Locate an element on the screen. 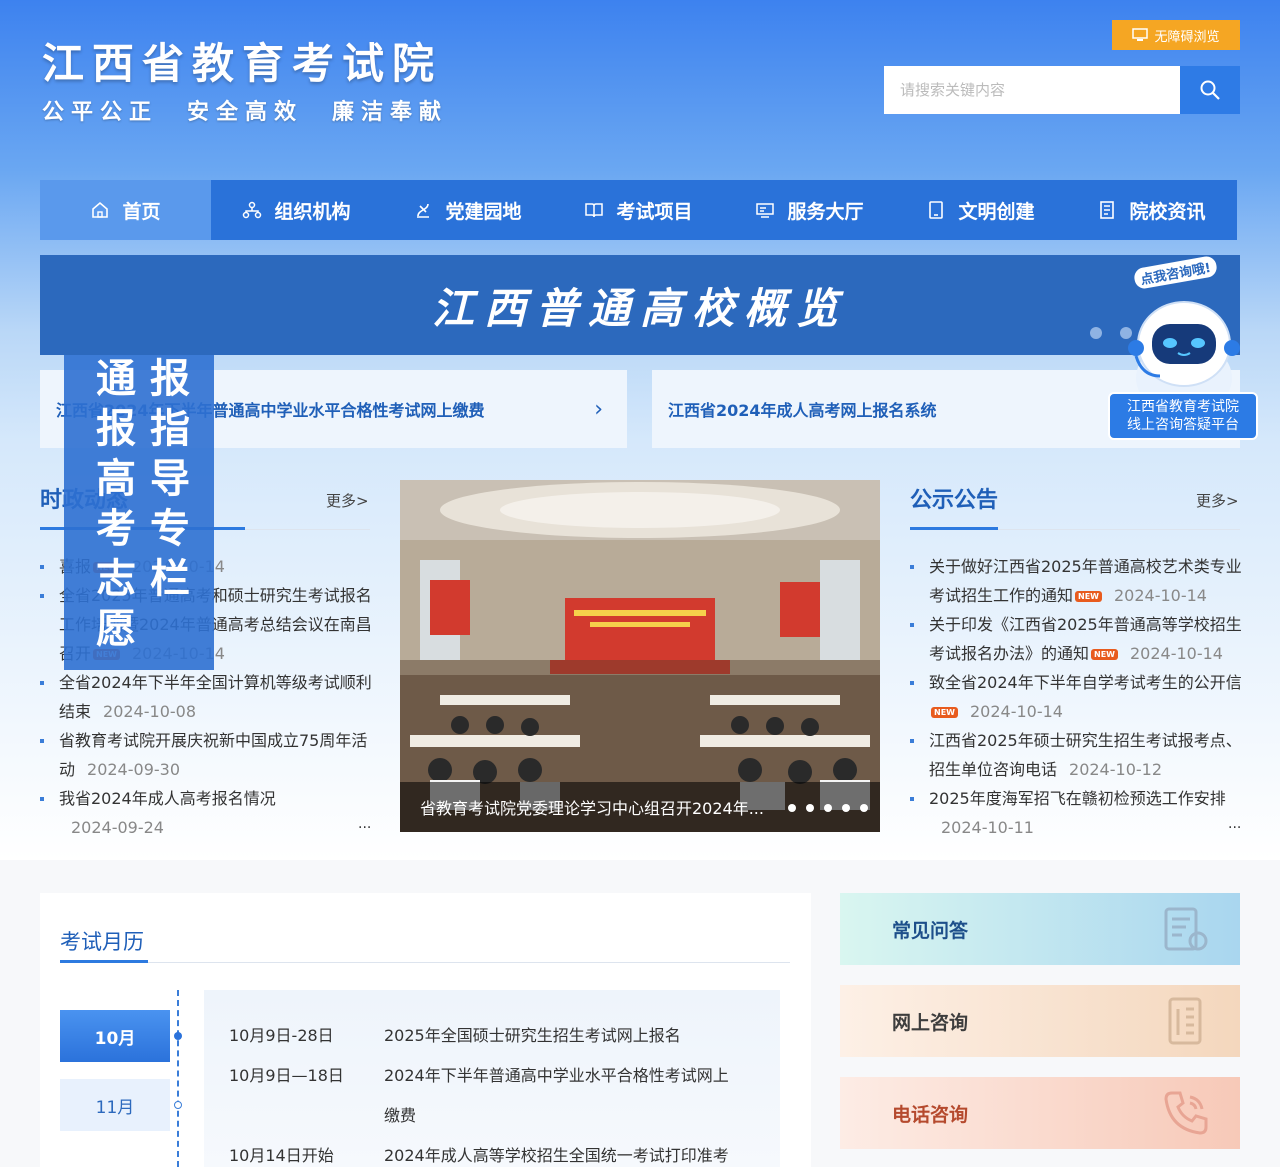 The image size is (1280, 1167). calendar-event: 10月14日开始 2024年成人高等学校招生全国统一考试打印准考 is located at coordinates (492, 1151).